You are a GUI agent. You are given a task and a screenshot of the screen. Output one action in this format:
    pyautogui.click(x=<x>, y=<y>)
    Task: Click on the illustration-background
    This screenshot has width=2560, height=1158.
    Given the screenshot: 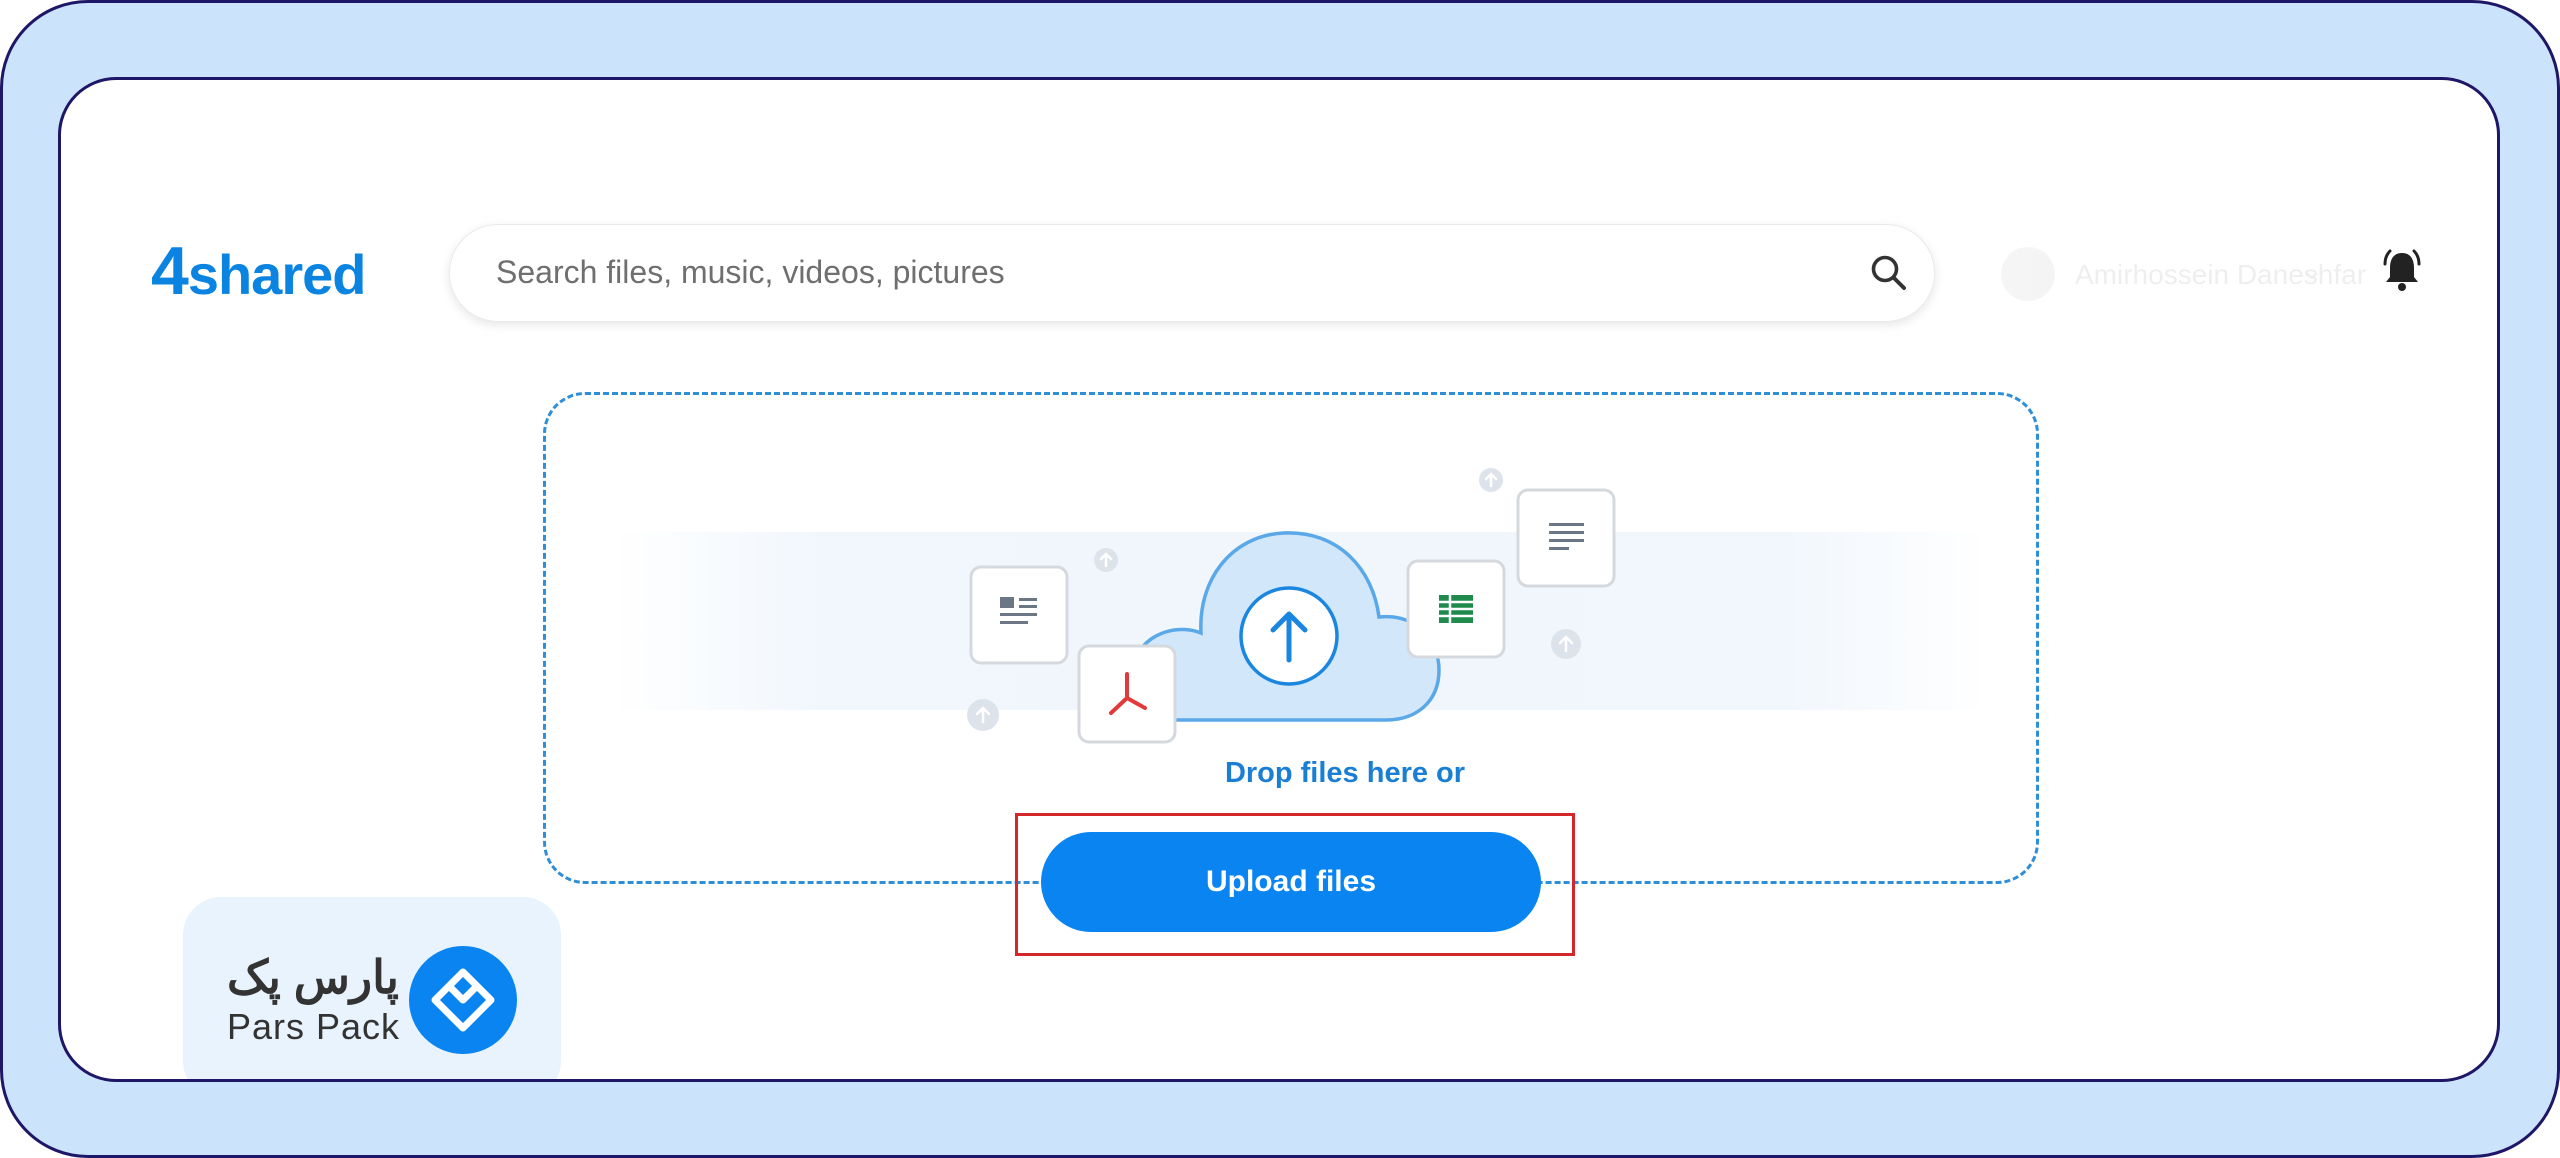 What is the action you would take?
    pyautogui.click(x=1301, y=621)
    